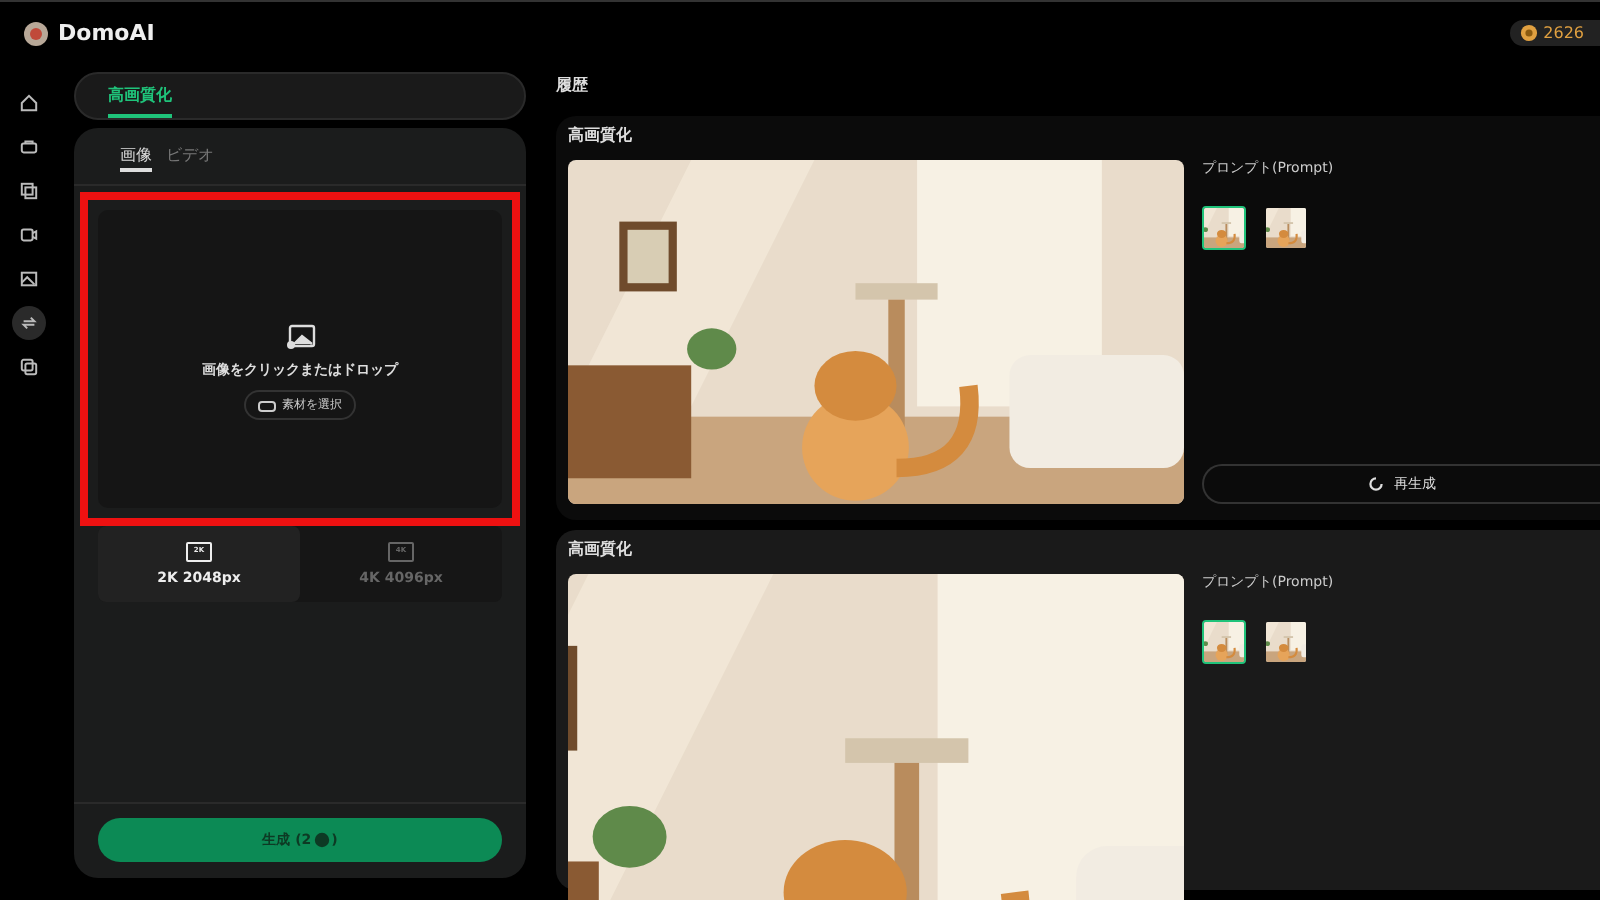  What do you see at coordinates (28, 367) in the screenshot?
I see `copy-icon` at bounding box center [28, 367].